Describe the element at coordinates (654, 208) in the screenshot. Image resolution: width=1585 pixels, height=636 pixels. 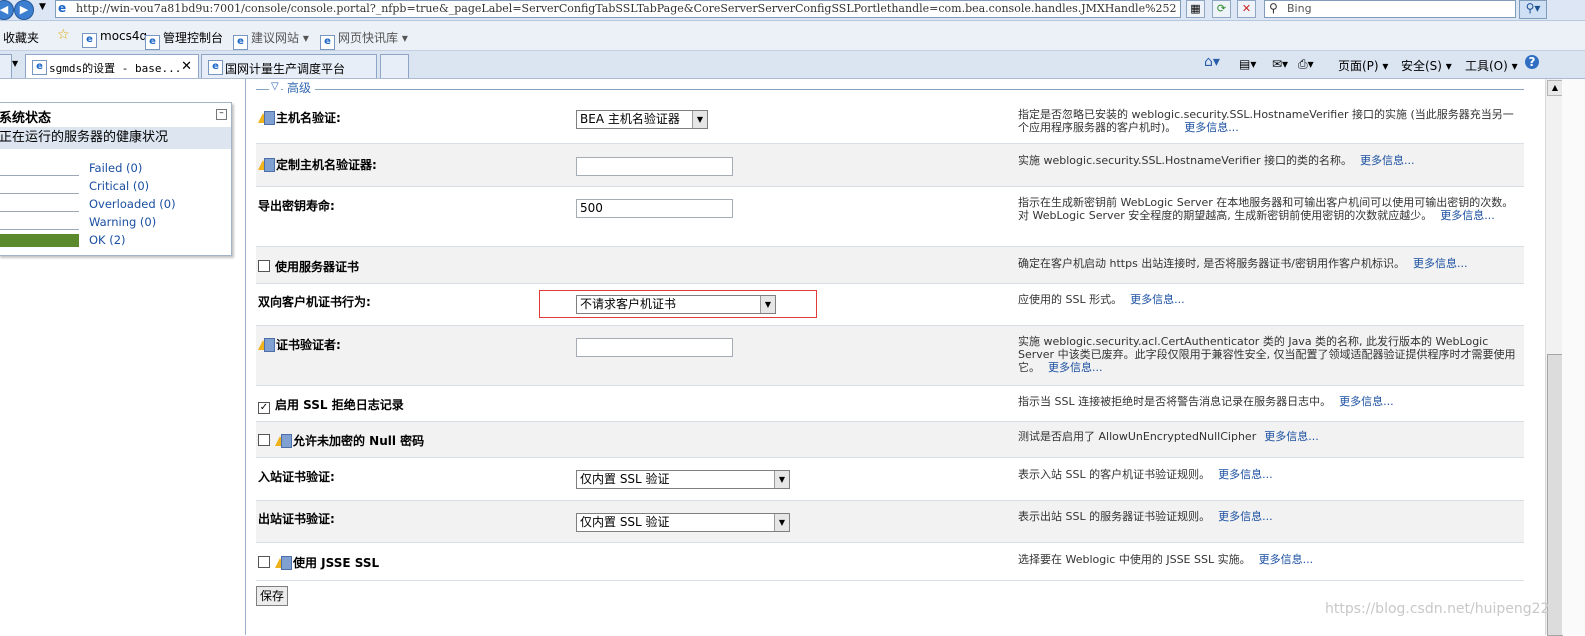
I see `export-key-lifespan-input: 500` at that location.